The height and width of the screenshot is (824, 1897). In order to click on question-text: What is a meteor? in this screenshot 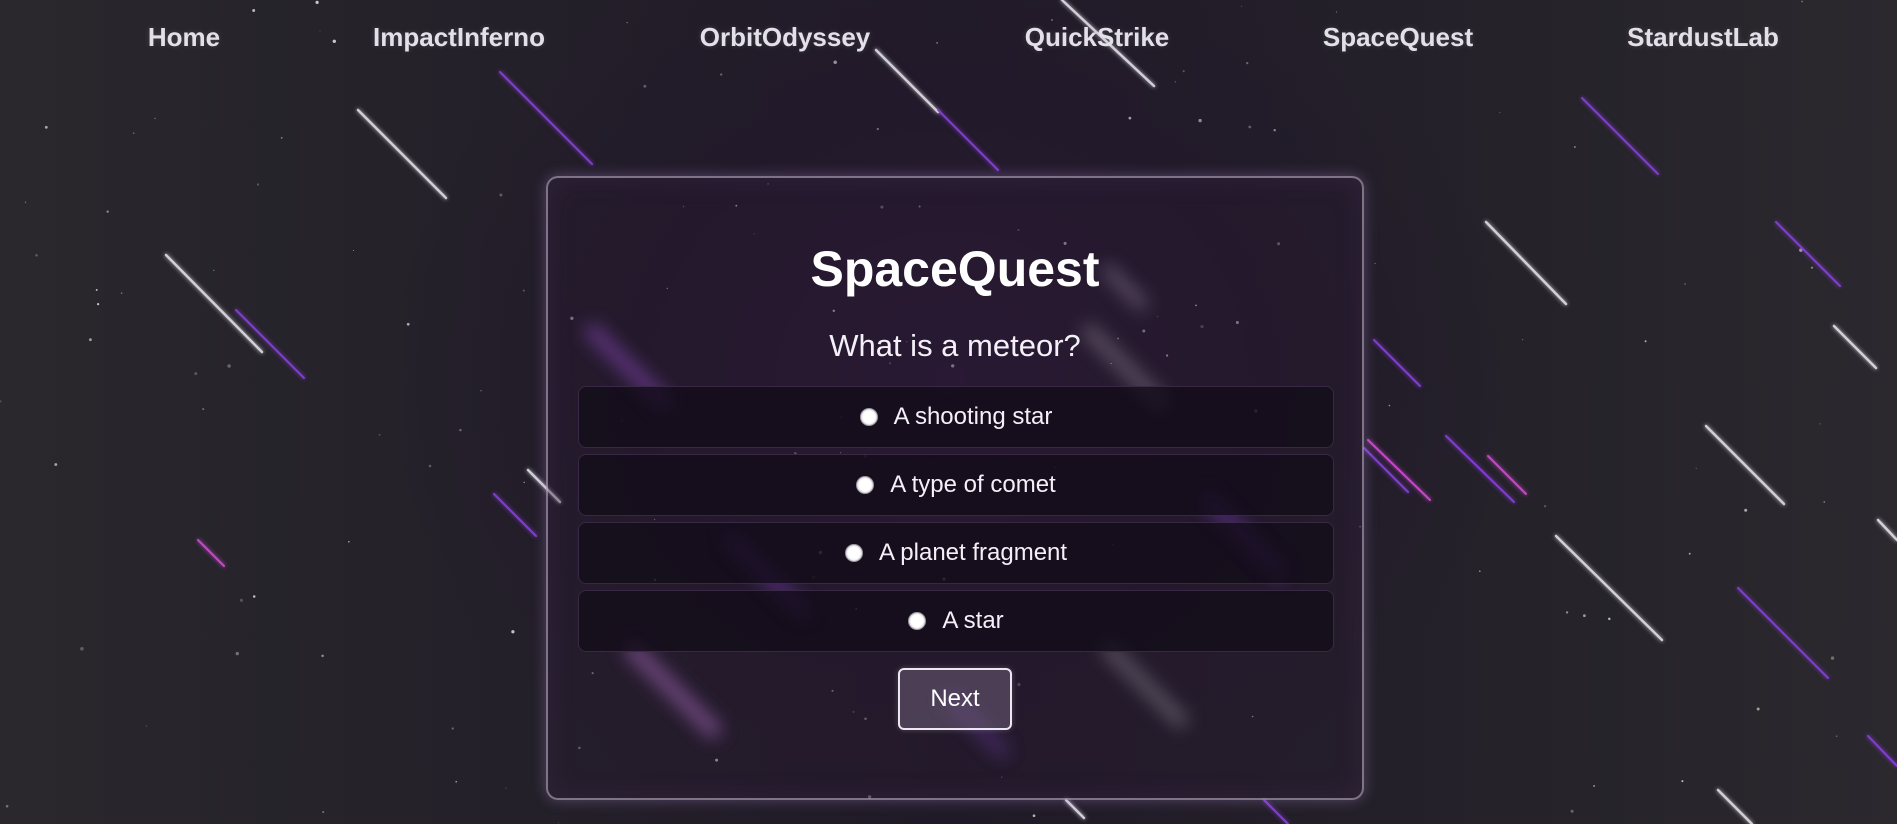, I will do `click(955, 345)`.